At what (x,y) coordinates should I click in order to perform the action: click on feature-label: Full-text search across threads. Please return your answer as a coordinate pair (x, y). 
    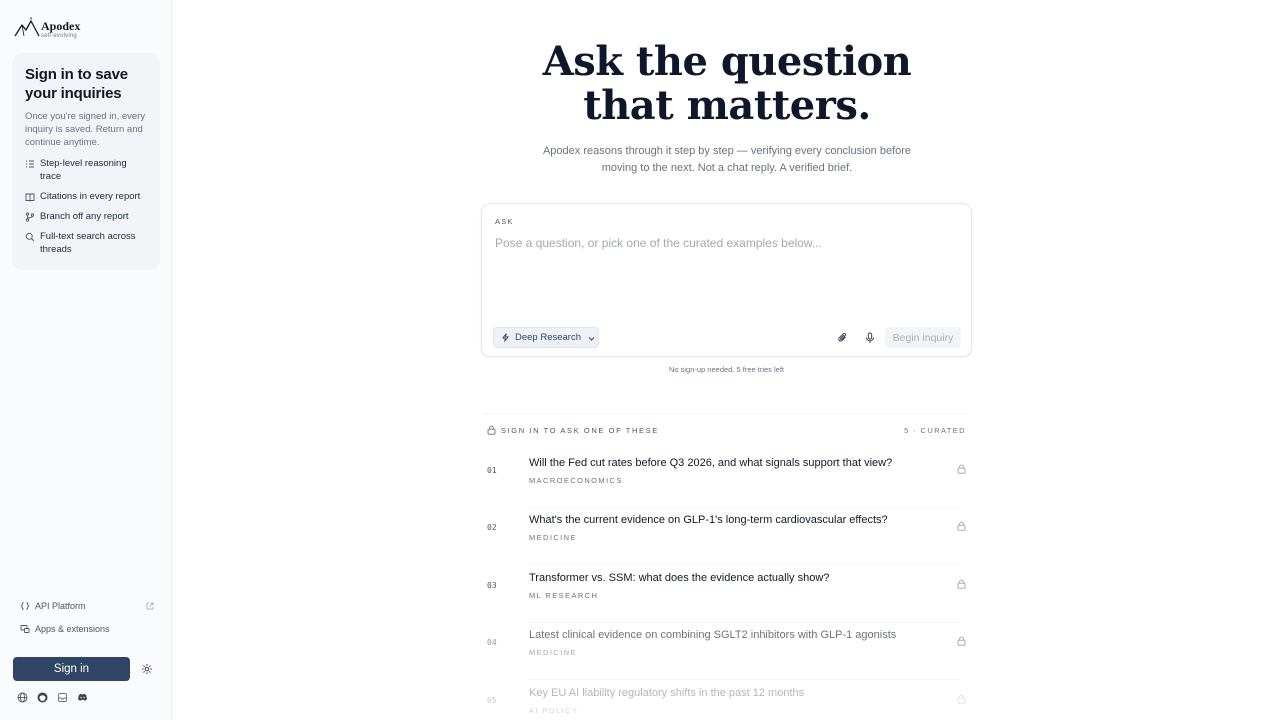
    Looking at the image, I should click on (88, 243).